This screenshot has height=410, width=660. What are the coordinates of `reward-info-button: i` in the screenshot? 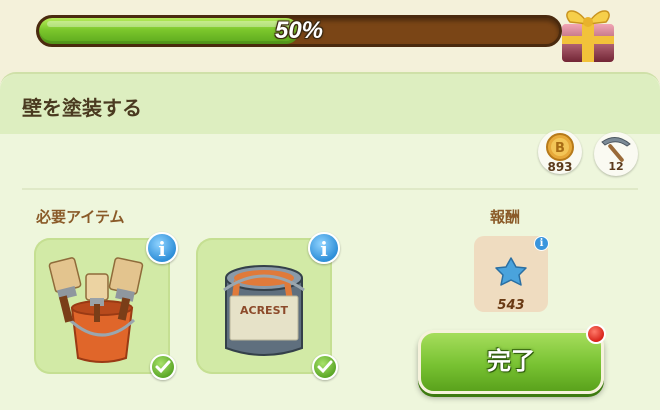 It's located at (541, 243).